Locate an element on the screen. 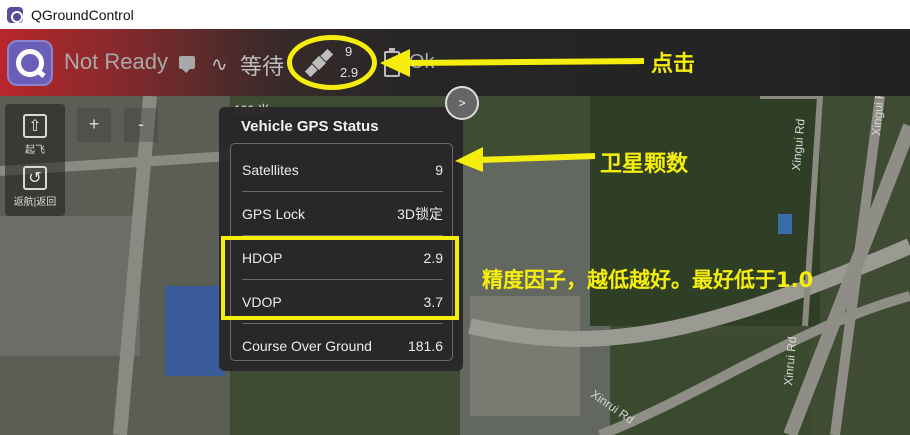  gps-row-satellites: Satellites 9 is located at coordinates (342, 170).